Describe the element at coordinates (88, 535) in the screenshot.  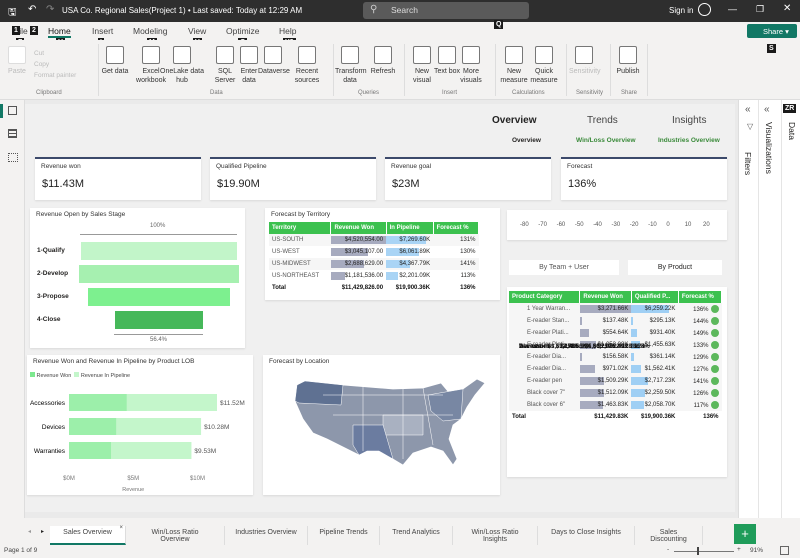
I see `page-tab: Sales Overview ×` at that location.